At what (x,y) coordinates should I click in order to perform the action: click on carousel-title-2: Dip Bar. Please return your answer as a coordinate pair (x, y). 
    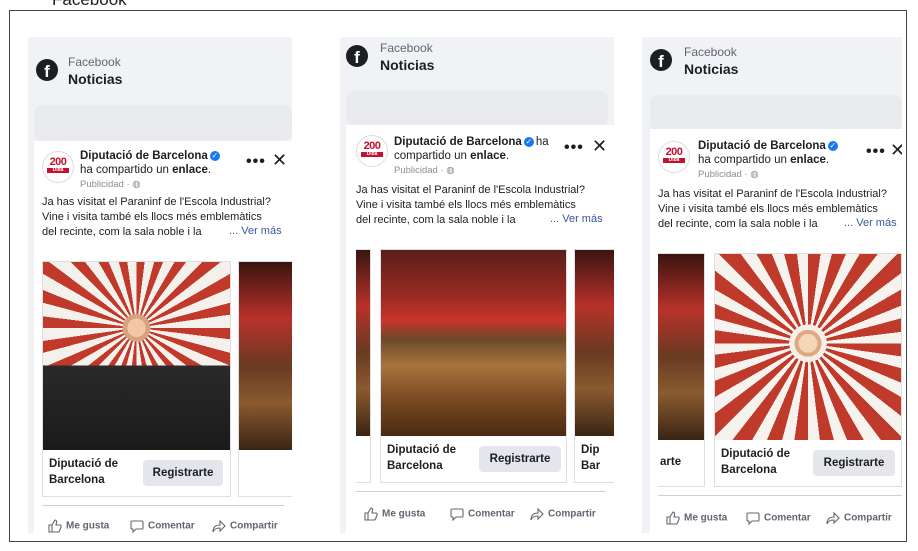
    Looking at the image, I should click on (590, 458).